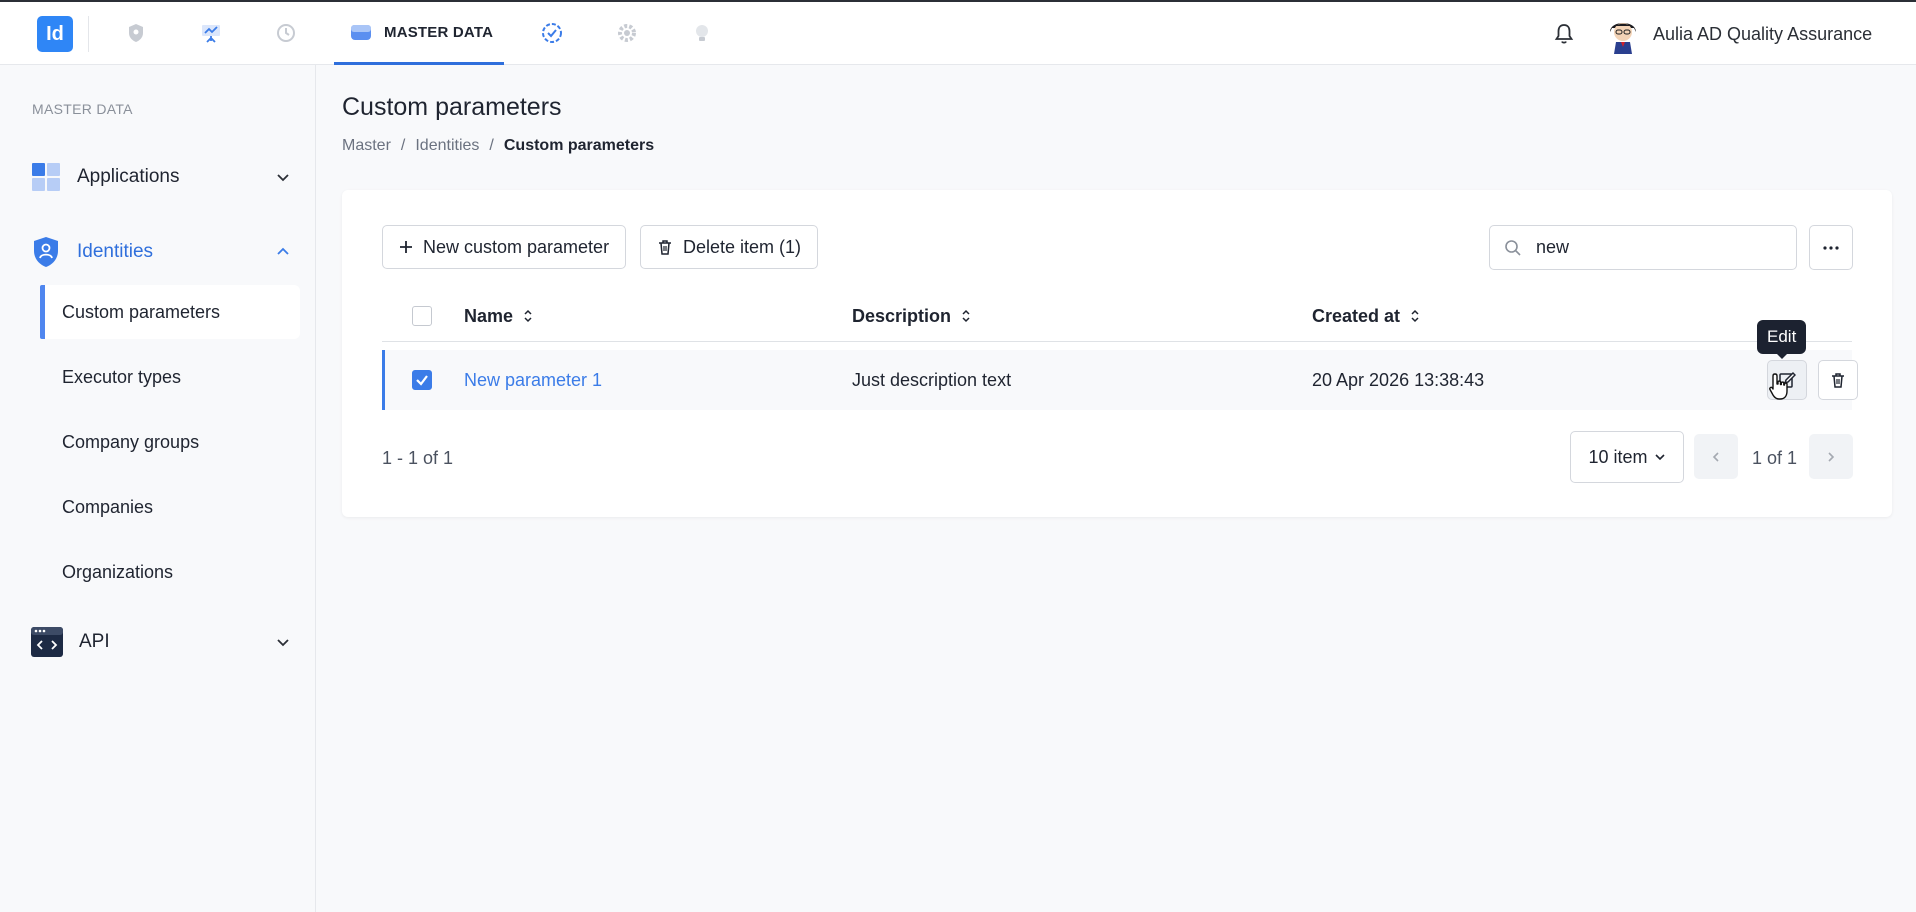 The height and width of the screenshot is (912, 1916). What do you see at coordinates (516, 246) in the screenshot?
I see `new-button-label: New custom parameter` at bounding box center [516, 246].